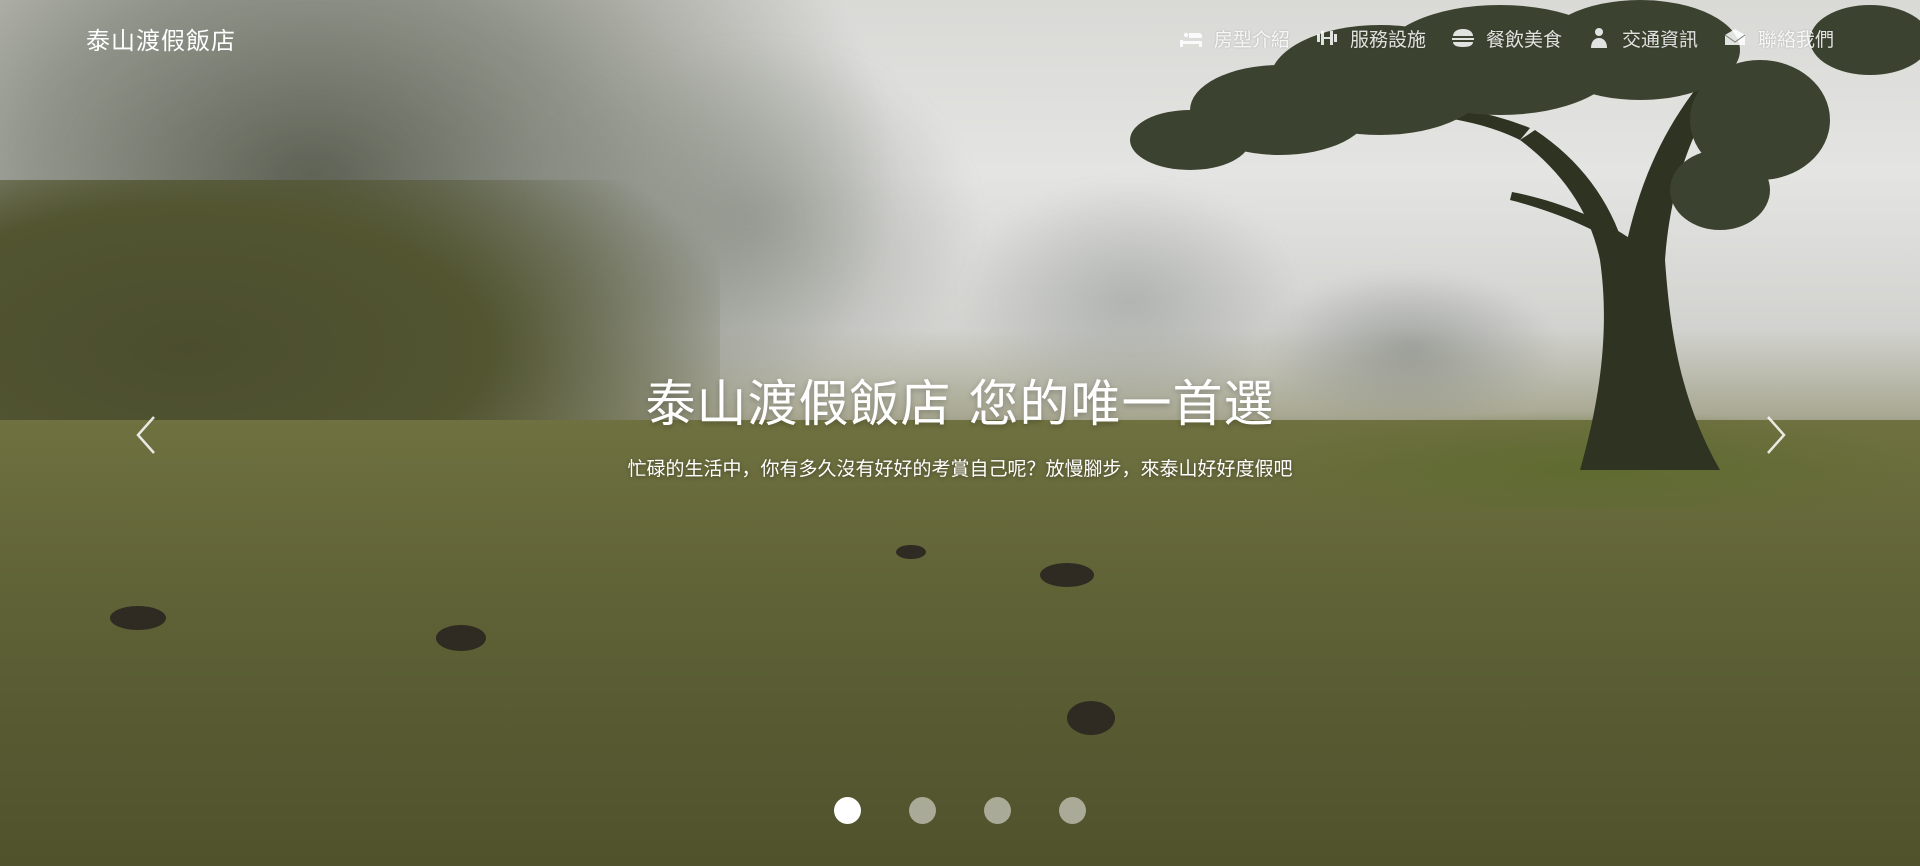 The width and height of the screenshot is (1920, 866). What do you see at coordinates (960, 38) in the screenshot?
I see `navbar: 泰山渡假飯店 房型介紹 服務設施 餐飲美食 交通資訊 聯絡我們` at bounding box center [960, 38].